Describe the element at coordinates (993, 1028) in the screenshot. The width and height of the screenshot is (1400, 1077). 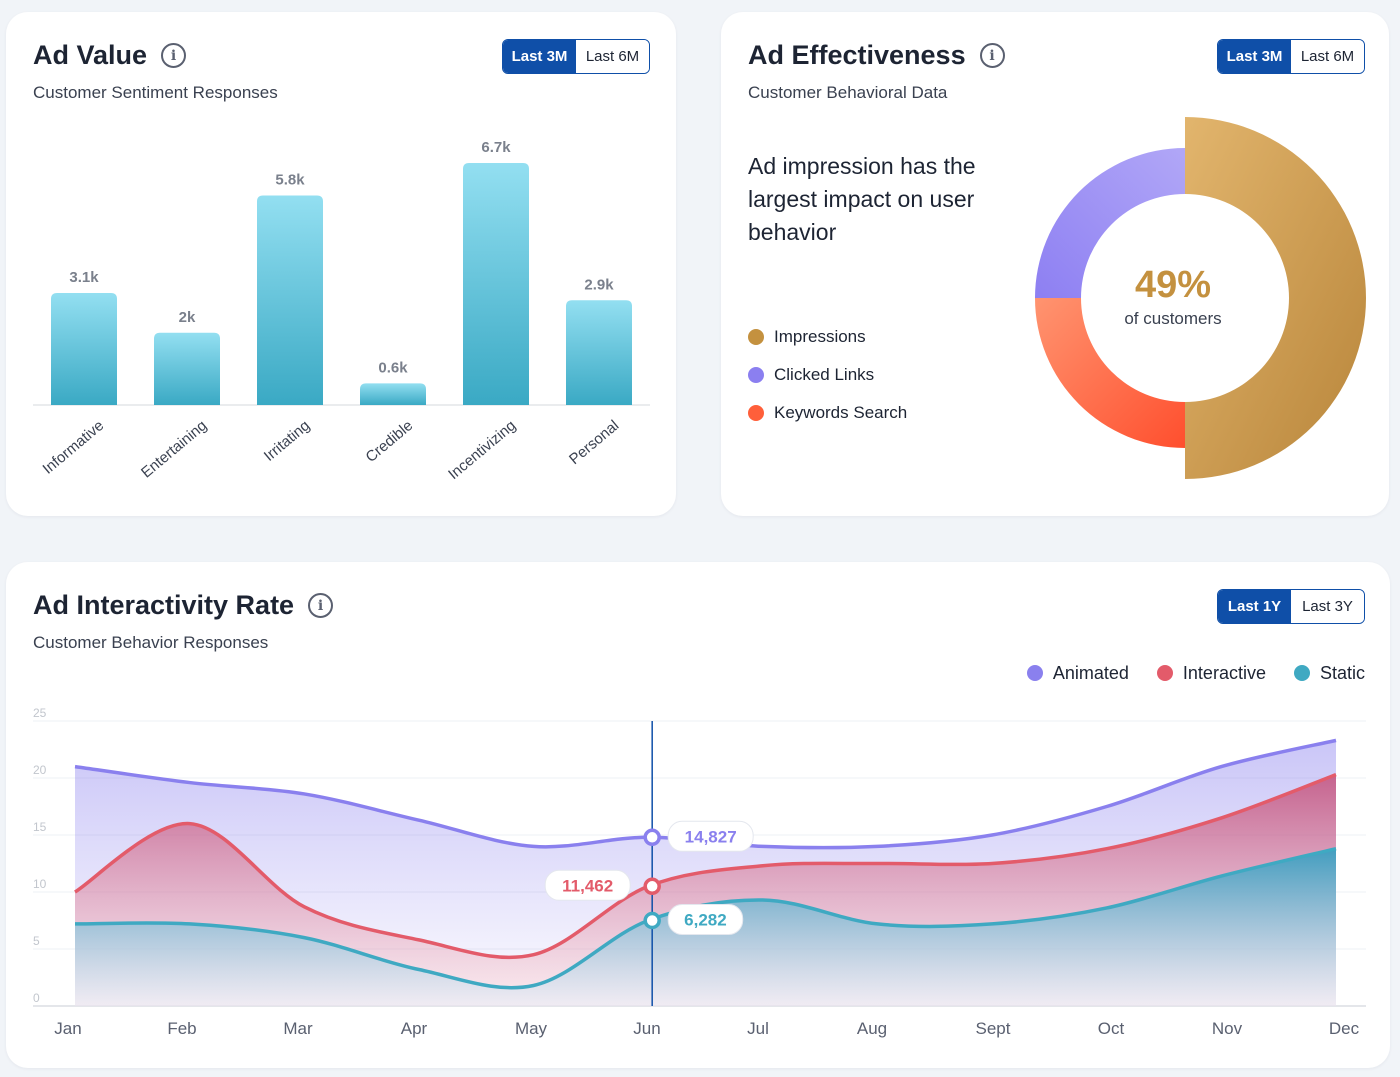
I see `x-tick-label: Sept` at that location.